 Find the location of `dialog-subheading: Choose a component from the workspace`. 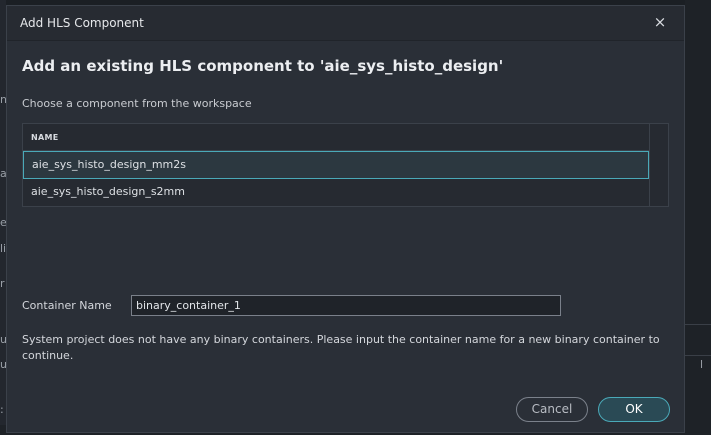

dialog-subheading: Choose a component from the workspace is located at coordinates (137, 103).